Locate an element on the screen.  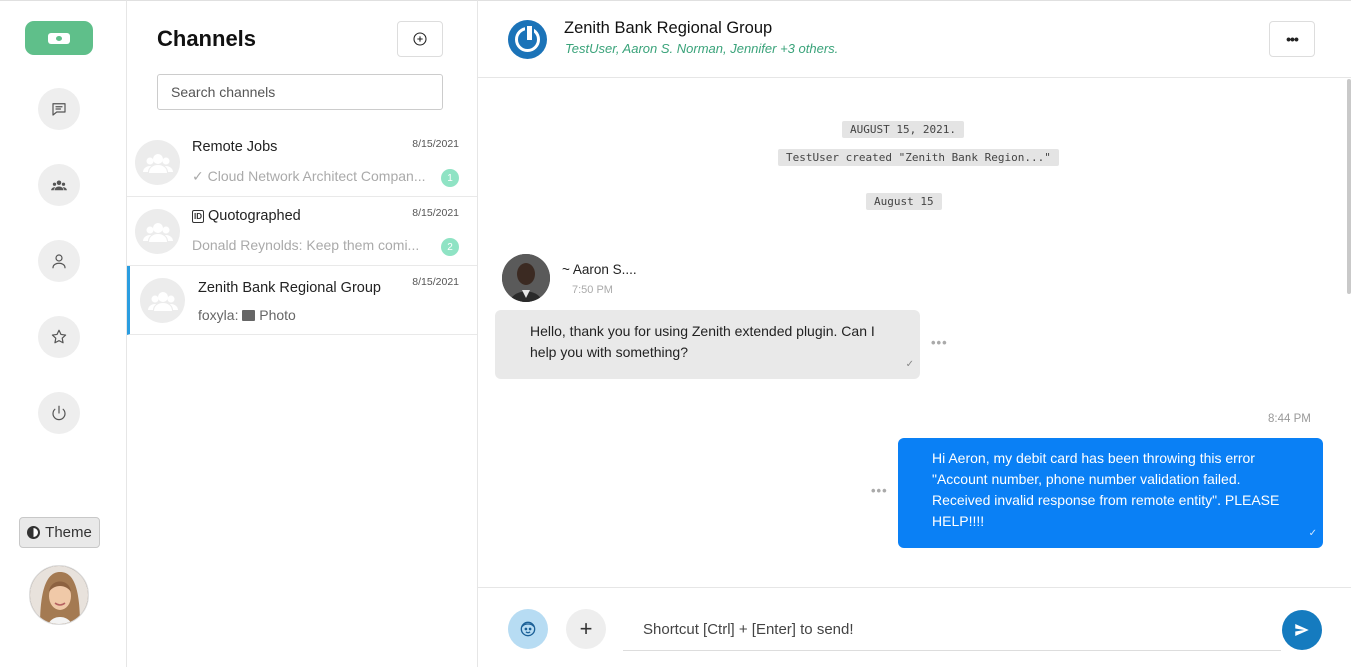
message-composer: + is located at coordinates (914, 627).